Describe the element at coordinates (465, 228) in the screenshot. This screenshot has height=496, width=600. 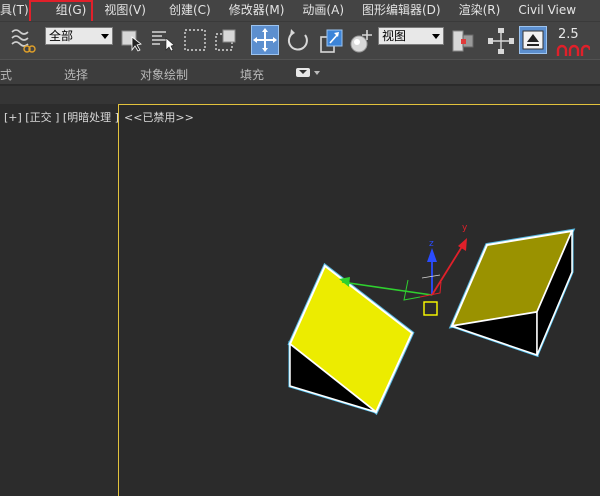
I see `gizmo-y-label: y` at that location.